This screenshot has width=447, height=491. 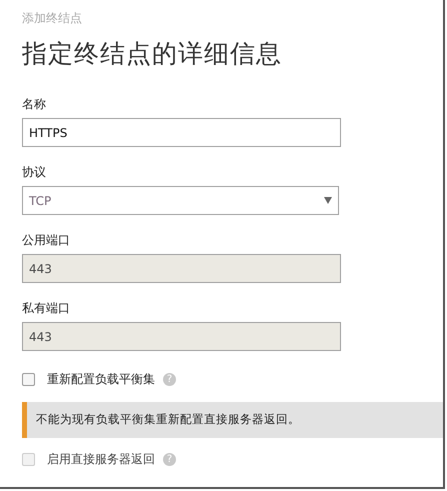 What do you see at coordinates (328, 200) in the screenshot?
I see `dropdown-arrow-icon` at bounding box center [328, 200].